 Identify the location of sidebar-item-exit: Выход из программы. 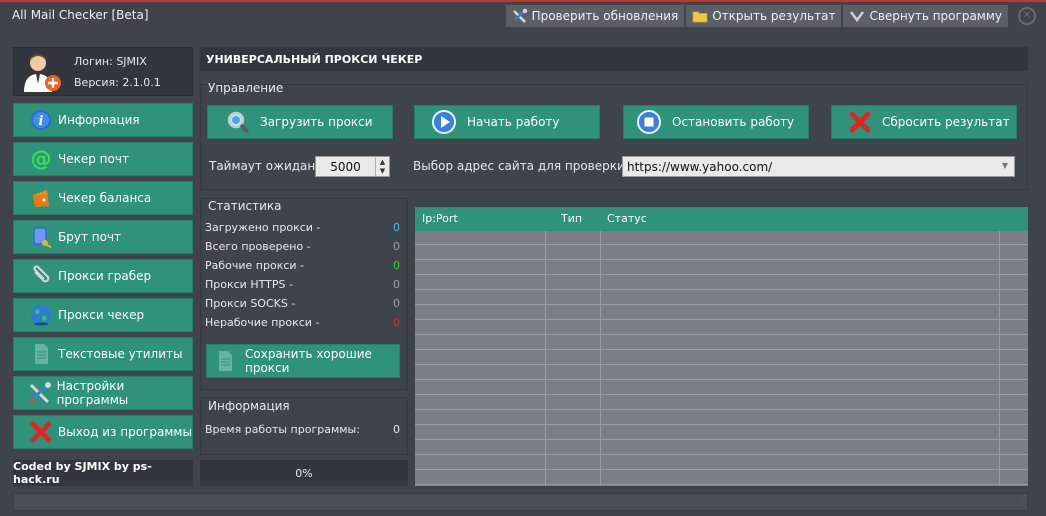
(103, 432).